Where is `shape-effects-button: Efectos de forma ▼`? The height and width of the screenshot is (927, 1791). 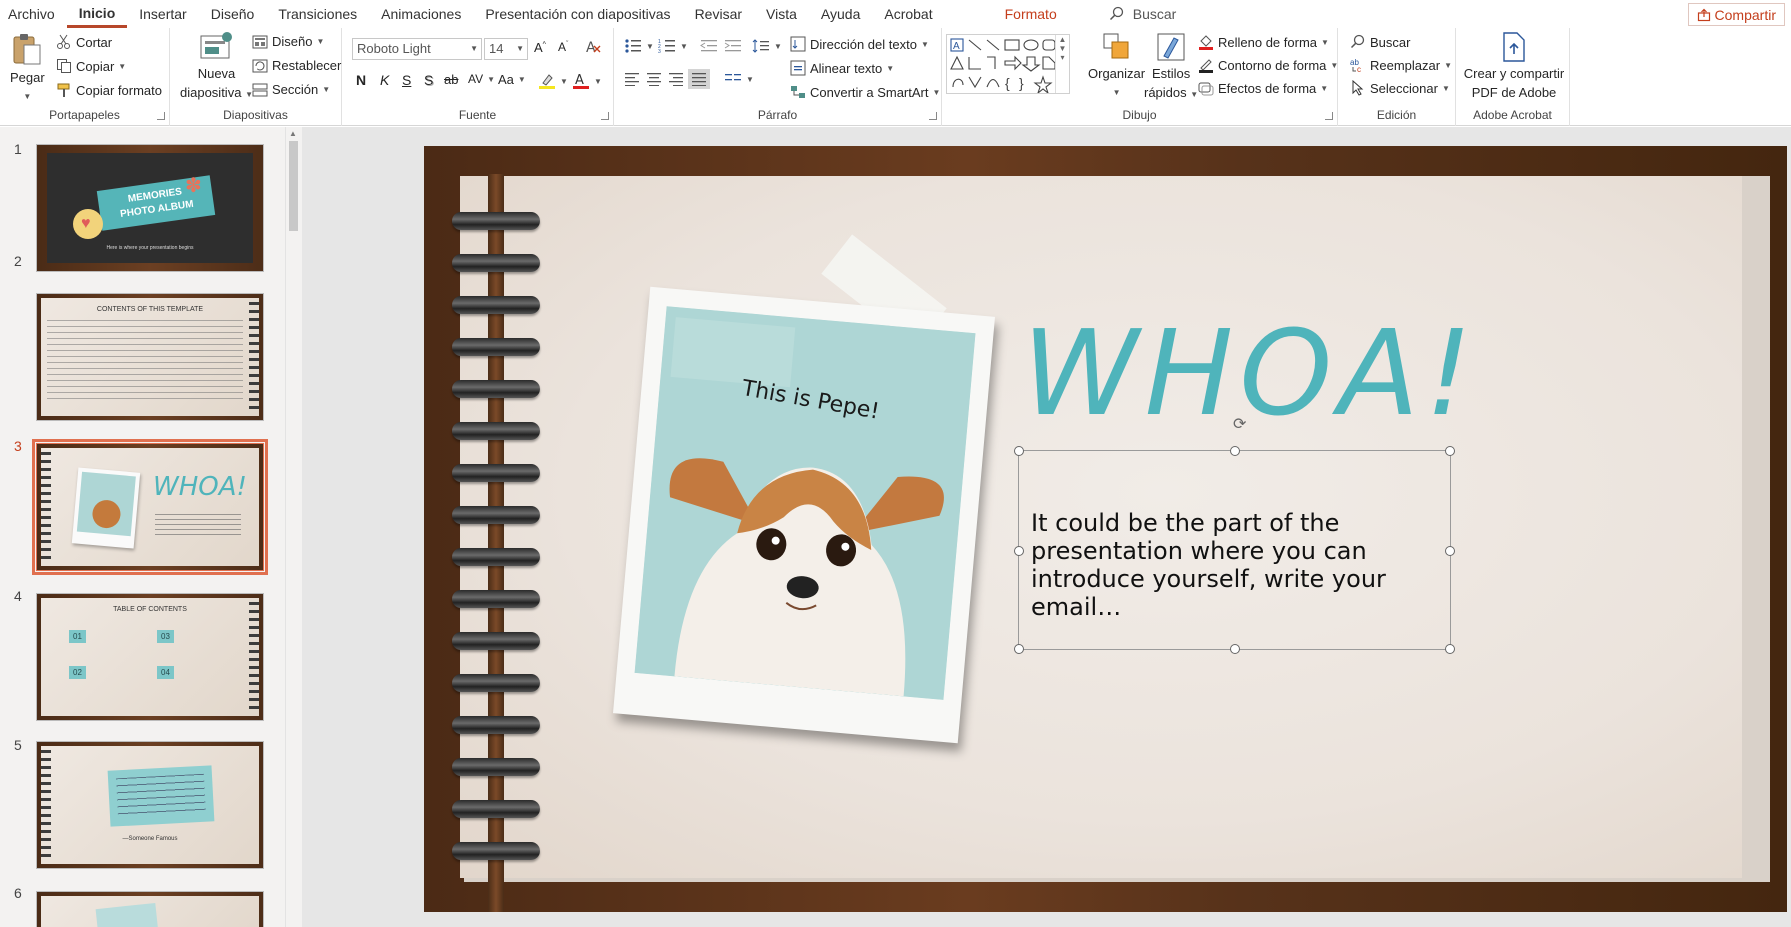 shape-effects-button: Efectos de forma ▼ is located at coordinates (1263, 88).